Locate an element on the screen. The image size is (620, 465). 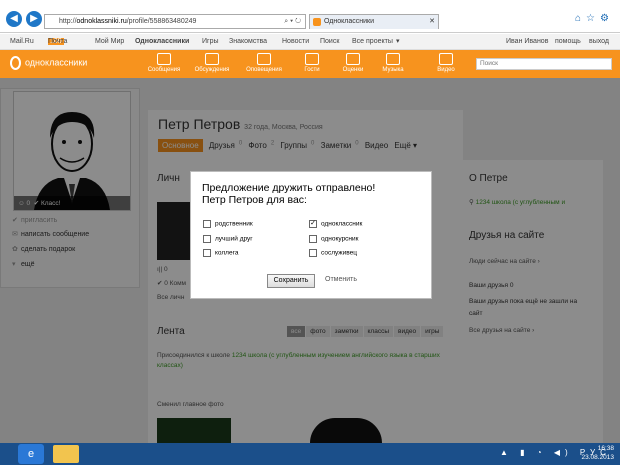
nav-games: Игры is located at coordinates (210, 41).